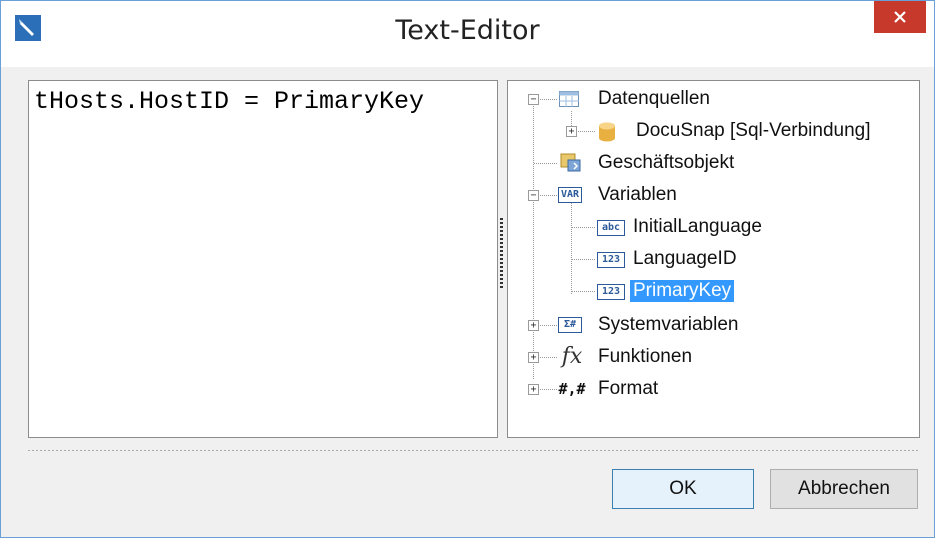 The width and height of the screenshot is (935, 538). I want to click on tree-item-geschaeftsobjekt: Geschäftsobjekt, so click(666, 163).